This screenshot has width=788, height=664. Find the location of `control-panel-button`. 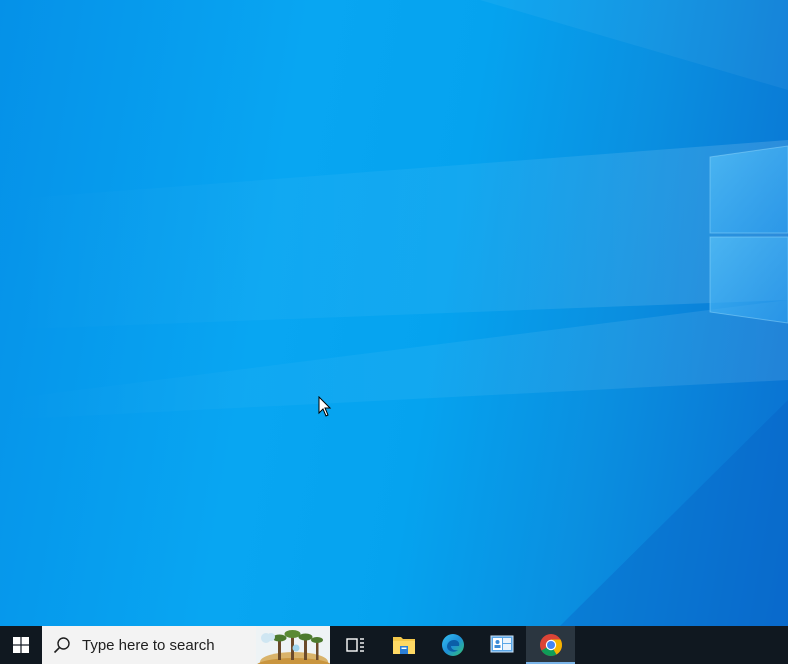

control-panel-button is located at coordinates (501, 645).